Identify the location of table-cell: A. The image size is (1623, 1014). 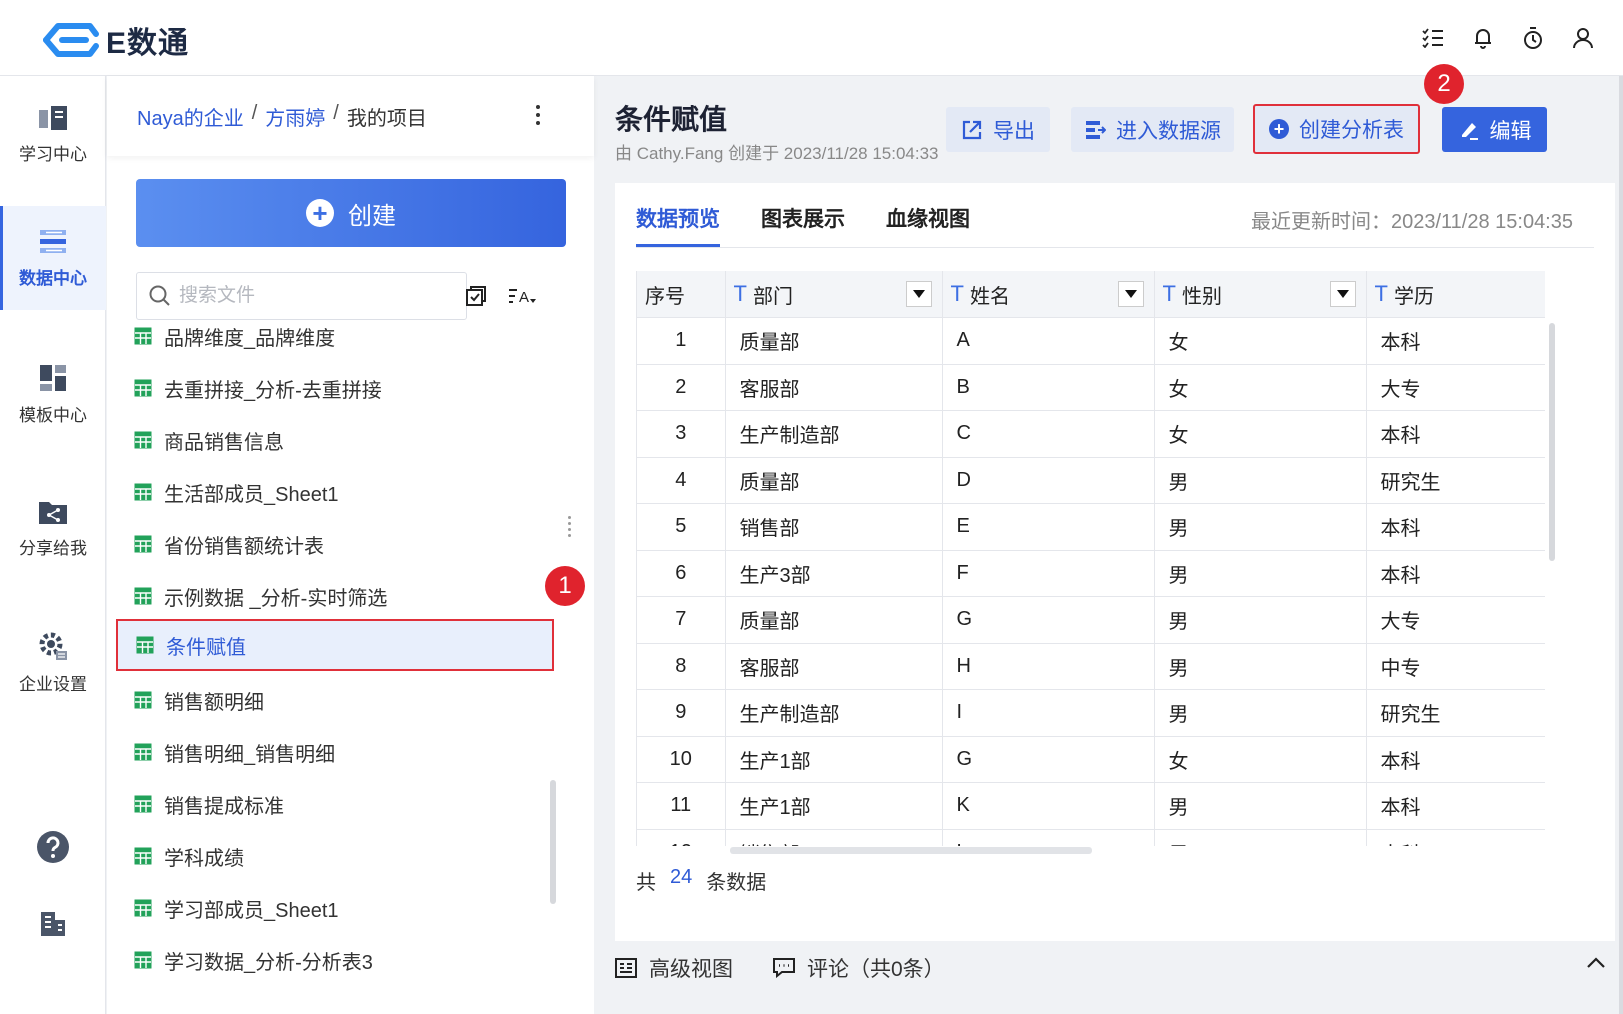
(1048, 341).